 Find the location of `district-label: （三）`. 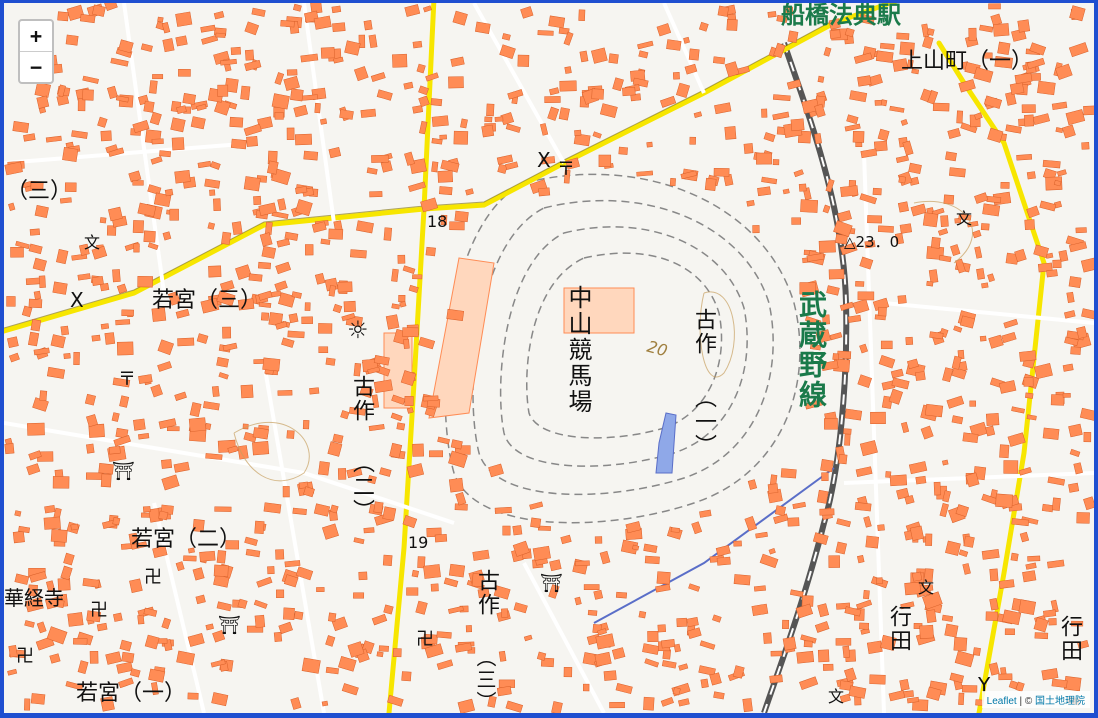

district-label: （三） is located at coordinates (485, 680).